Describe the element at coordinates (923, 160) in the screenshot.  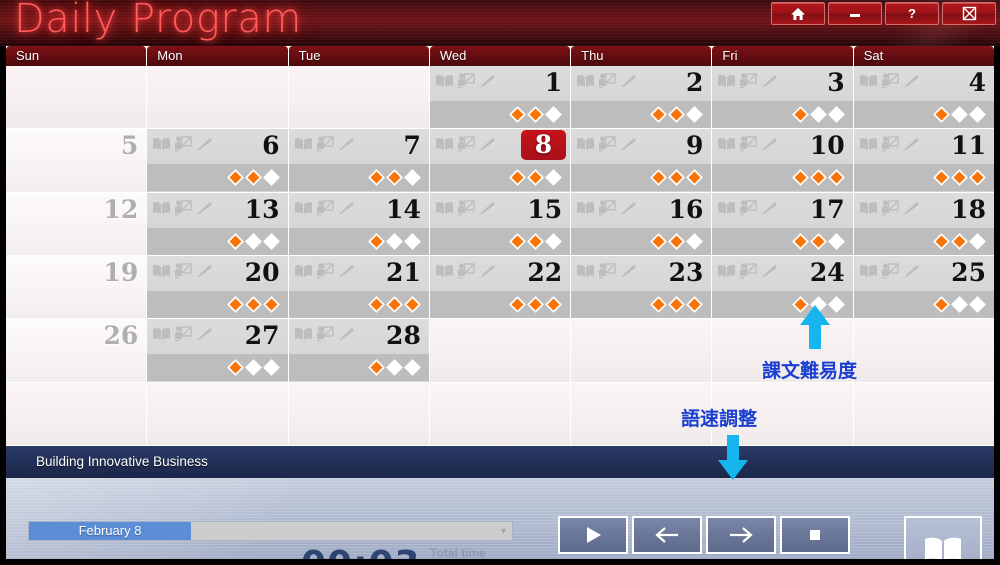
I see `calendar-day-11: 11` at that location.